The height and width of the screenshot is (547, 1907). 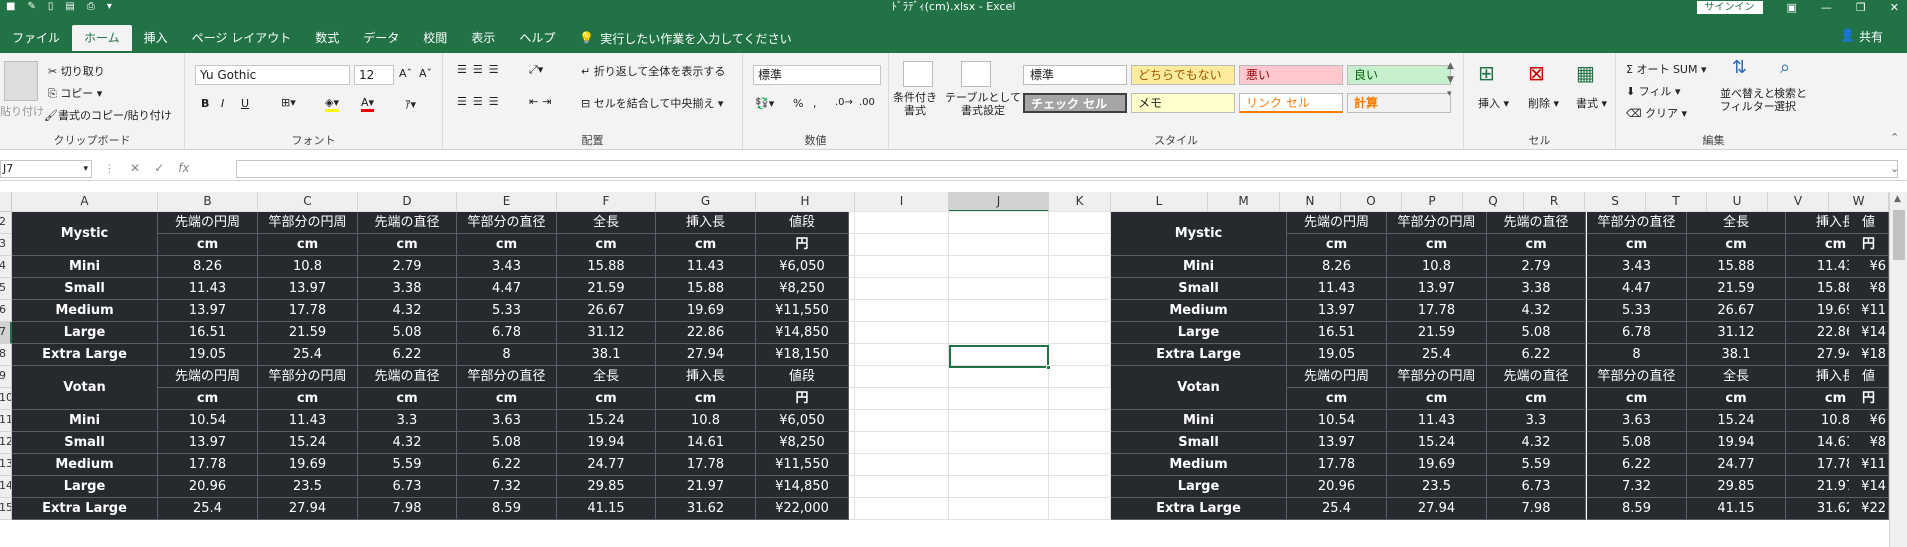 I want to click on orientation-icon: ⤢▾, so click(x=536, y=70).